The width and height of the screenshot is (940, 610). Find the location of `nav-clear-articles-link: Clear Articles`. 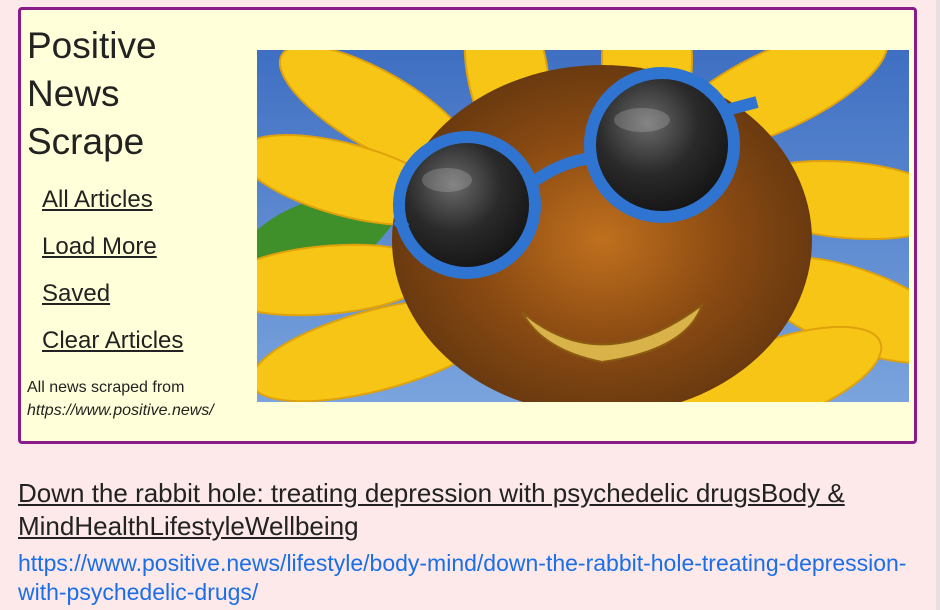

nav-clear-articles-link: Clear Articles is located at coordinates (112, 341).